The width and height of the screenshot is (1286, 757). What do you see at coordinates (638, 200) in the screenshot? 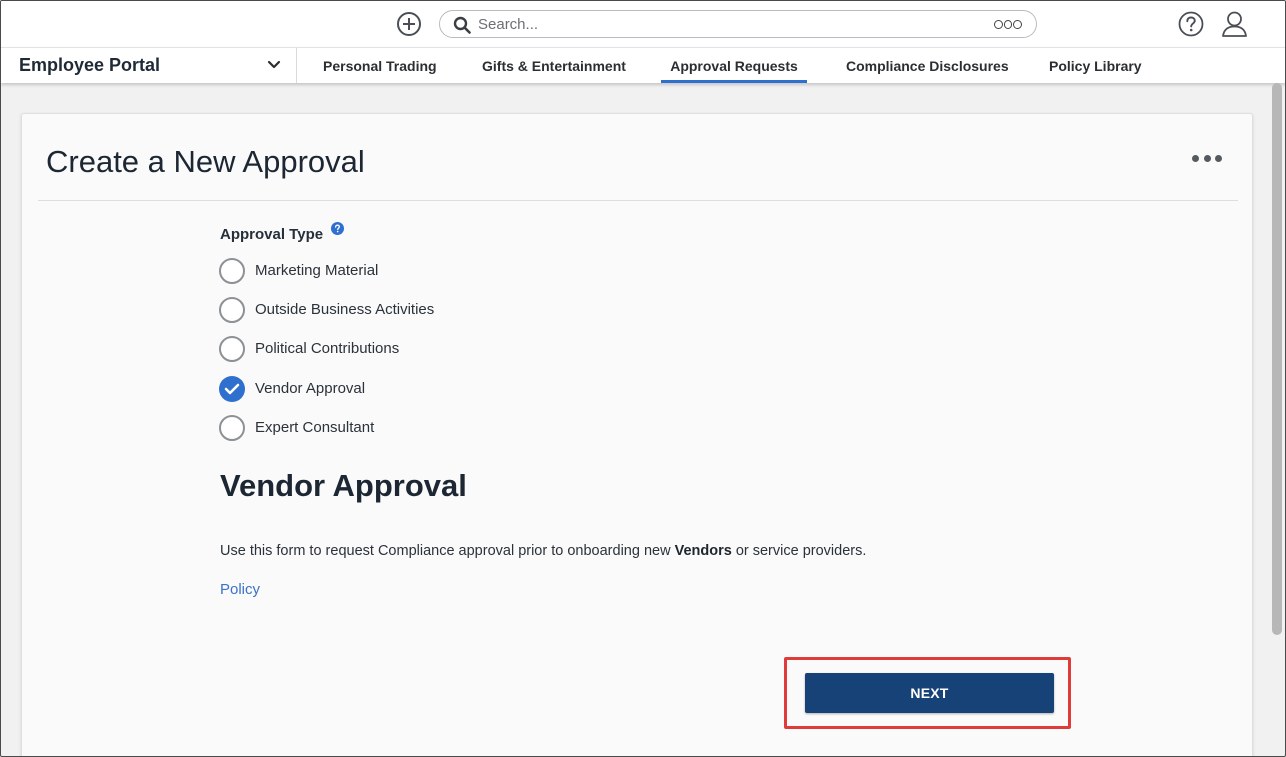
I see `divider` at bounding box center [638, 200].